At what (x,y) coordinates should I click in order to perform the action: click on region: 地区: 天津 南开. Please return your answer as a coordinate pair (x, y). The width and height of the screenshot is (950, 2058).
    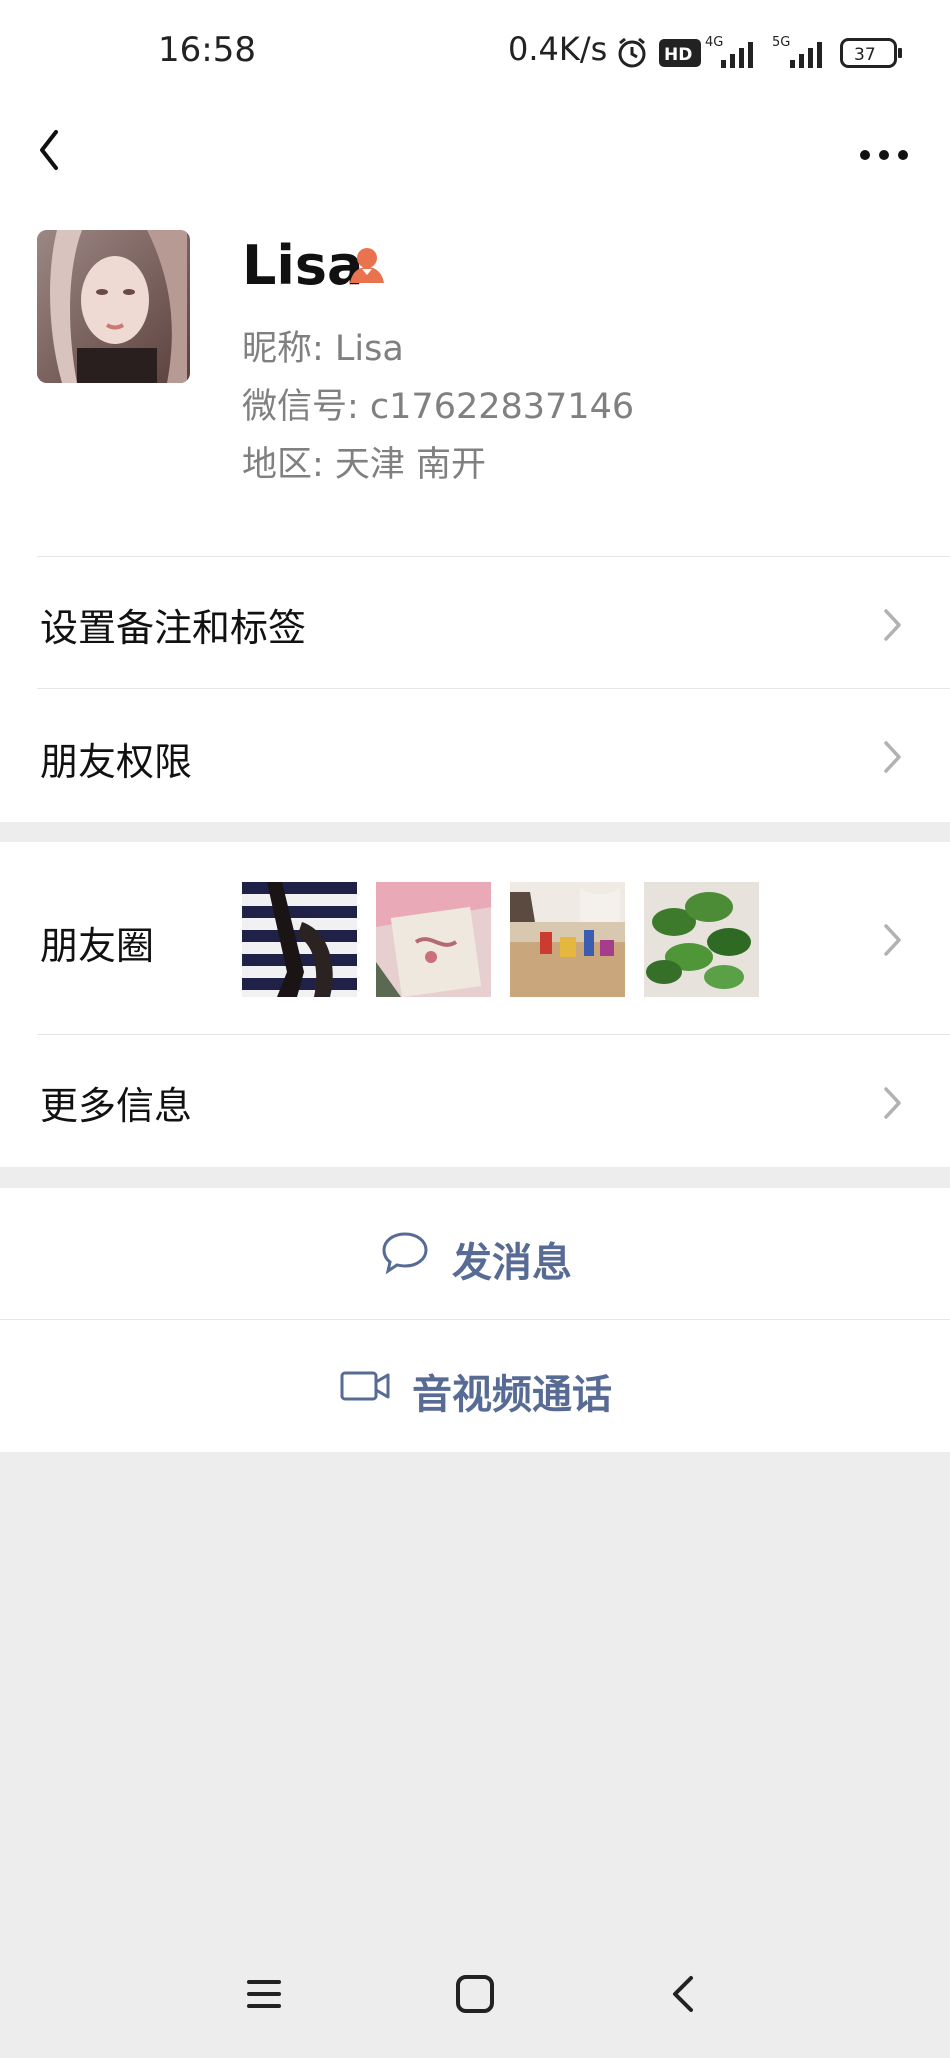
    Looking at the image, I should click on (364, 465).